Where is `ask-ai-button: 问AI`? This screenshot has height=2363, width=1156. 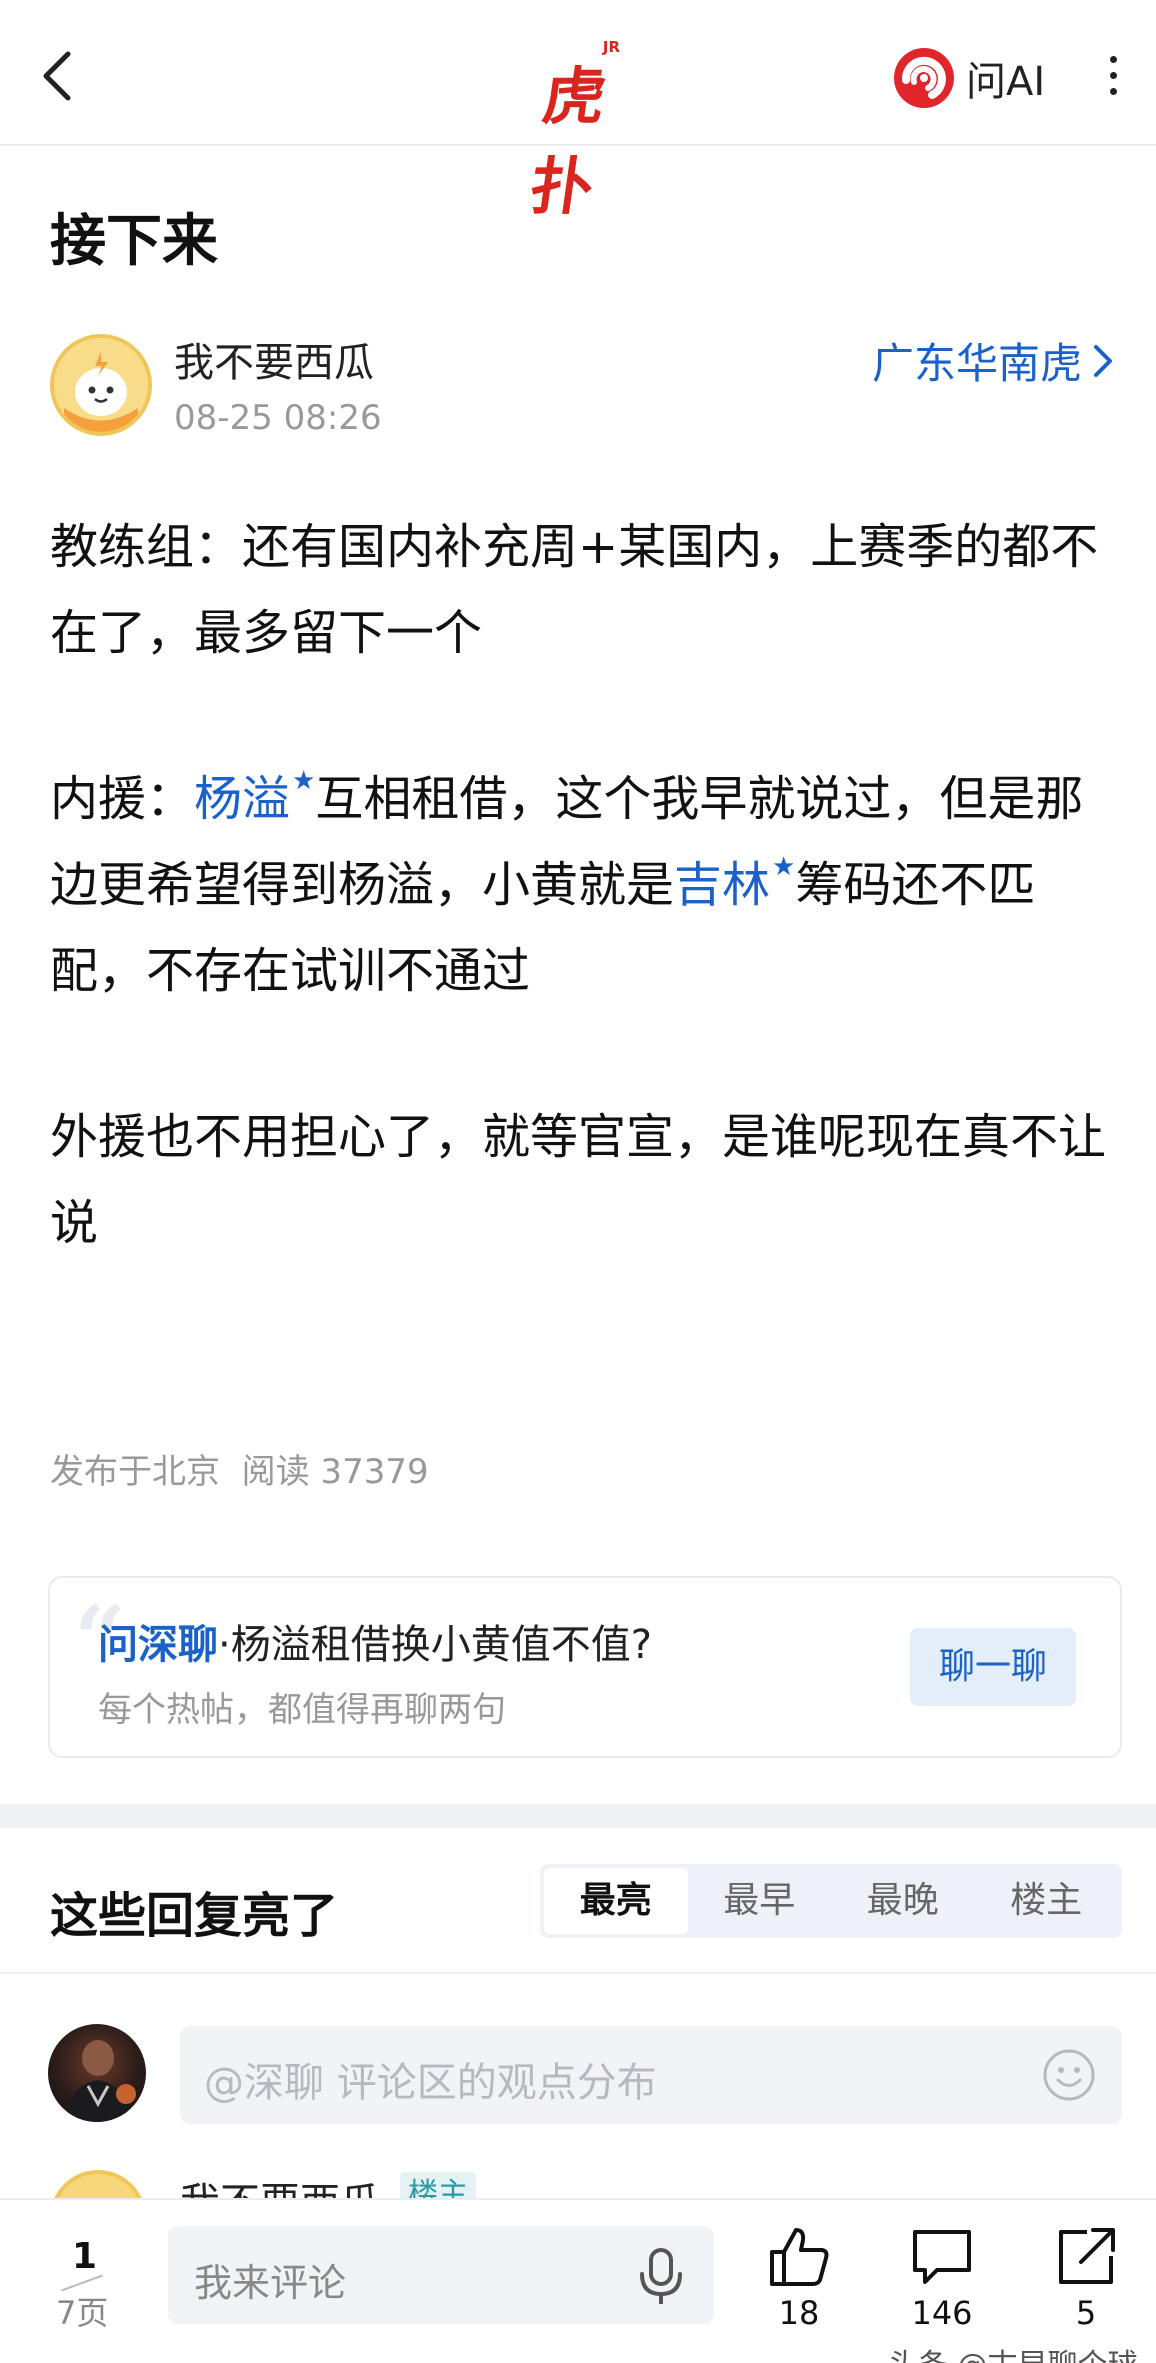
ask-ai-button: 问AI is located at coordinates (968, 78).